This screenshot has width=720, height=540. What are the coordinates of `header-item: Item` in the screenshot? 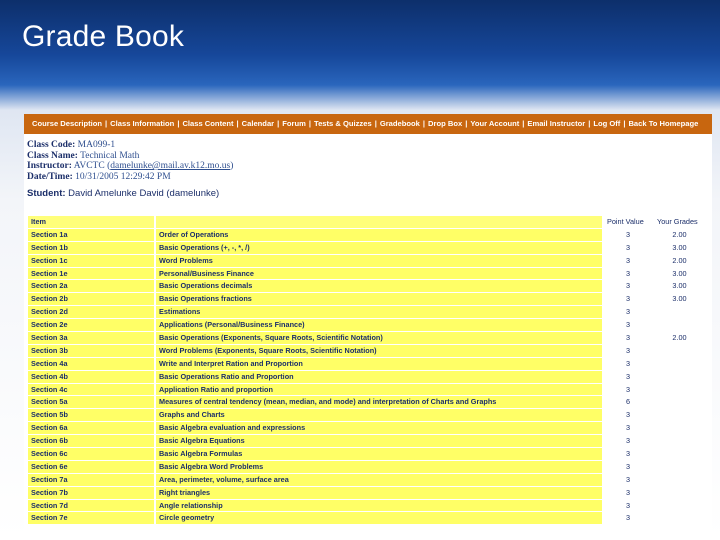 It's located at (92, 222).